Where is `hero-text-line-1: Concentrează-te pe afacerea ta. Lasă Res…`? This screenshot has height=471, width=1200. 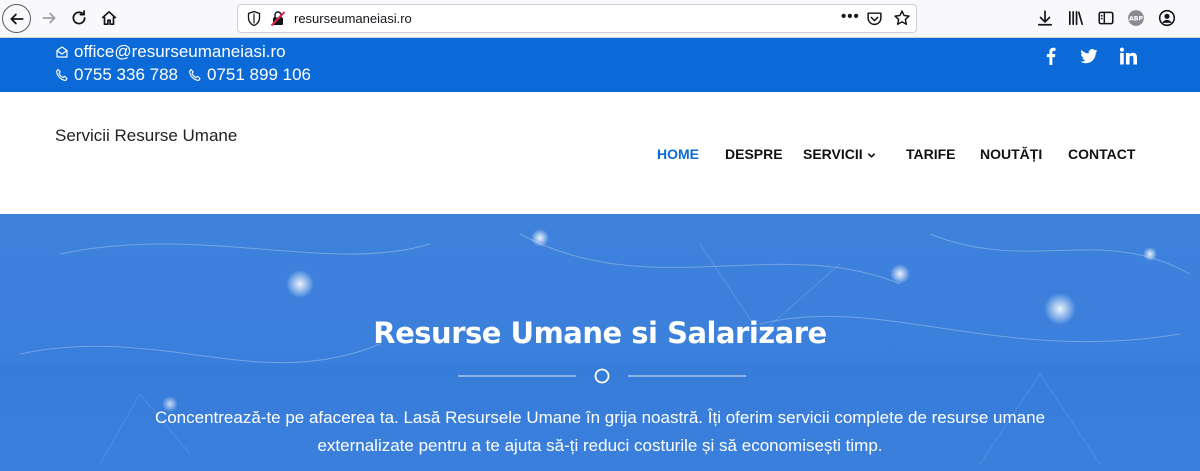
hero-text-line-1: Concentrează-te pe afacerea ta. Lasă Res… is located at coordinates (600, 417).